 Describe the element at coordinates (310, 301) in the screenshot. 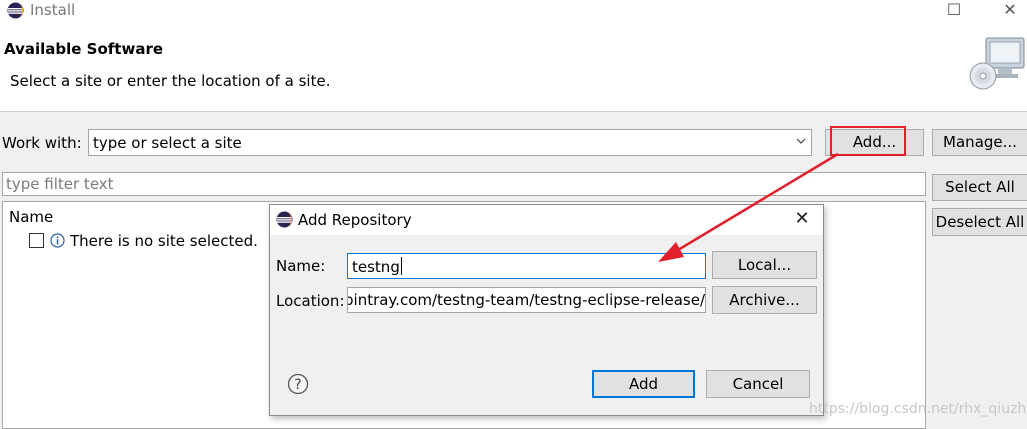

I see `location-label: Location:` at that location.